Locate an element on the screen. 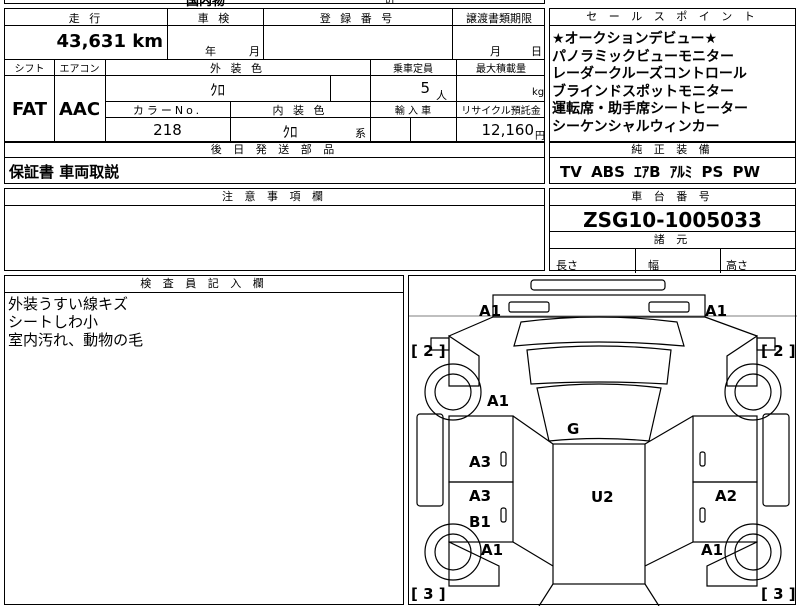  dimension-height: 高さ is located at coordinates (737, 265).